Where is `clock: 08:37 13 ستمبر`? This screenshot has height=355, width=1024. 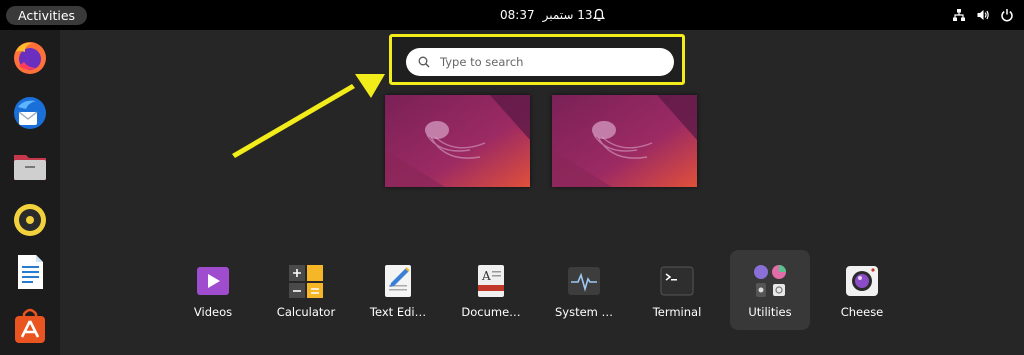
clock: 08:37 13 ستمبر is located at coordinates (550, 15).